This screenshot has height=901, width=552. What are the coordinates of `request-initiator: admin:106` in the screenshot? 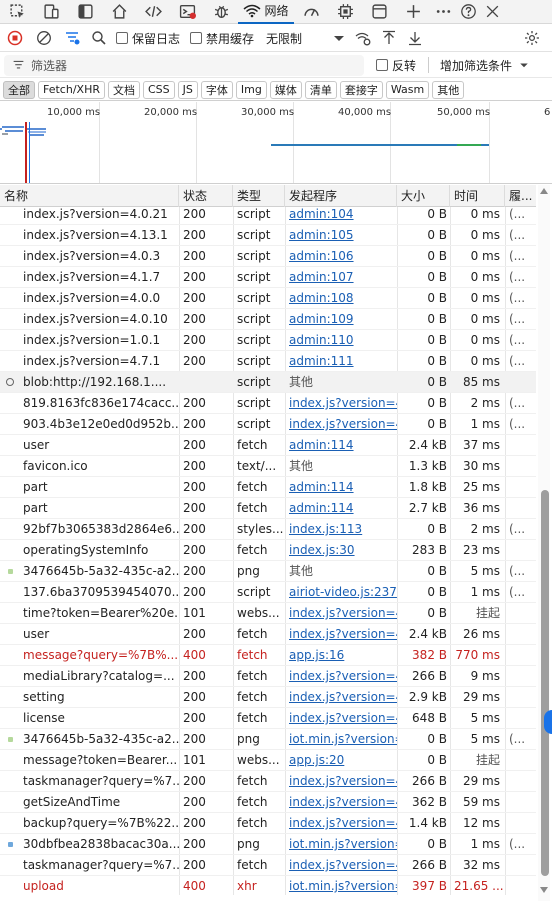 It's located at (341, 256).